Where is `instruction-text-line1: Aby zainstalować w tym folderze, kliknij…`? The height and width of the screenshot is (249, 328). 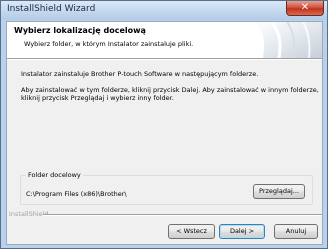 instruction-text-line1: Aby zainstalować w tym folderze, kliknij… is located at coordinates (170, 90).